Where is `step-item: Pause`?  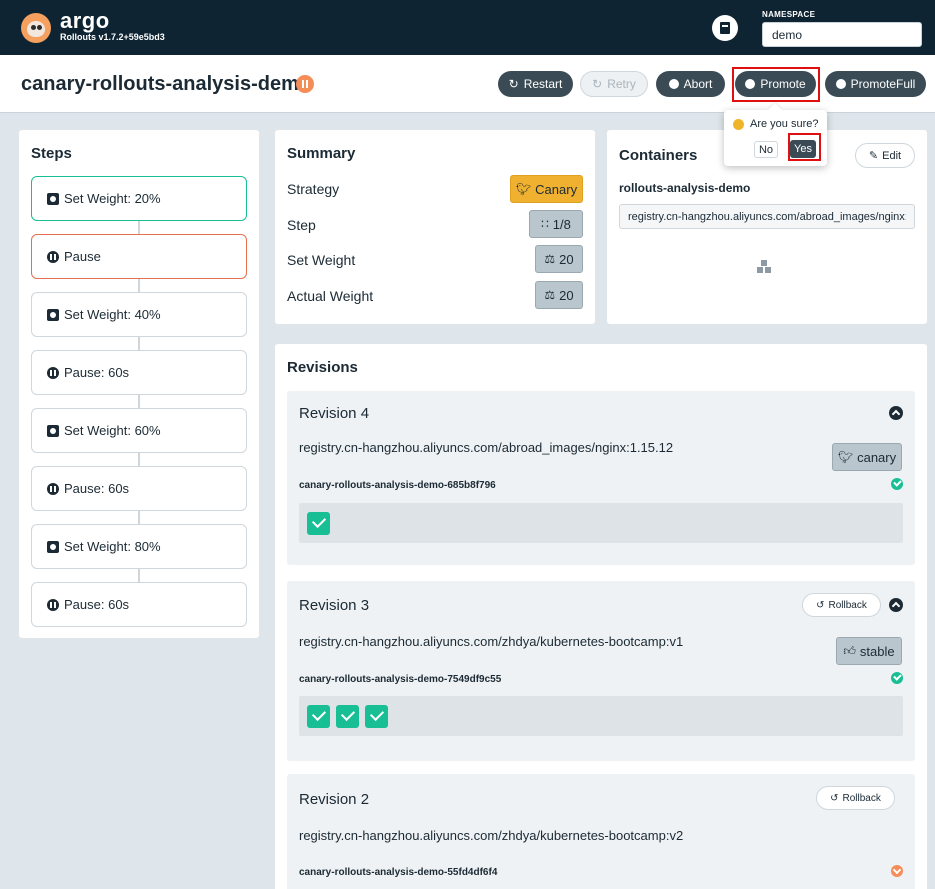 step-item: Pause is located at coordinates (139, 256).